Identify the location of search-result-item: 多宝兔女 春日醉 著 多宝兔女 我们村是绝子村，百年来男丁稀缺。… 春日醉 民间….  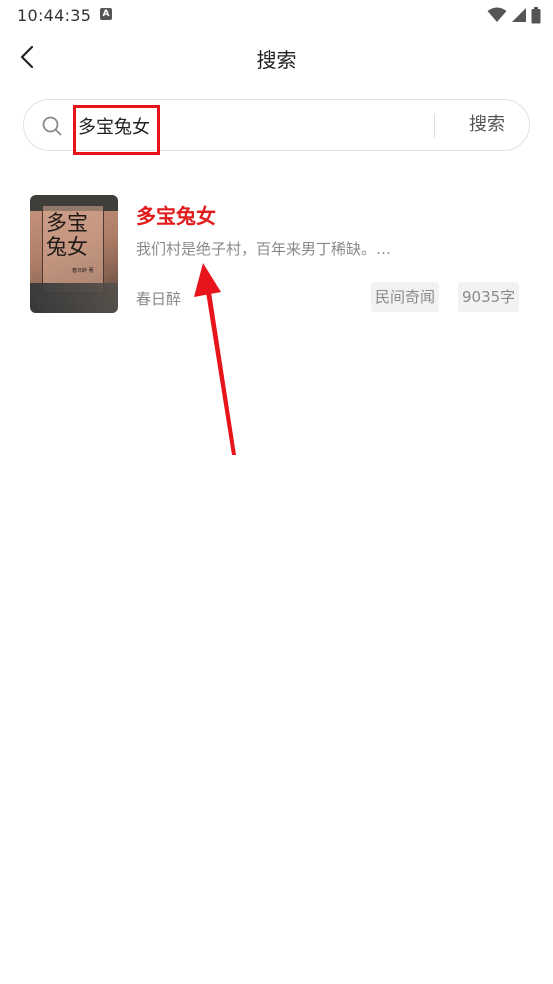
(278, 255).